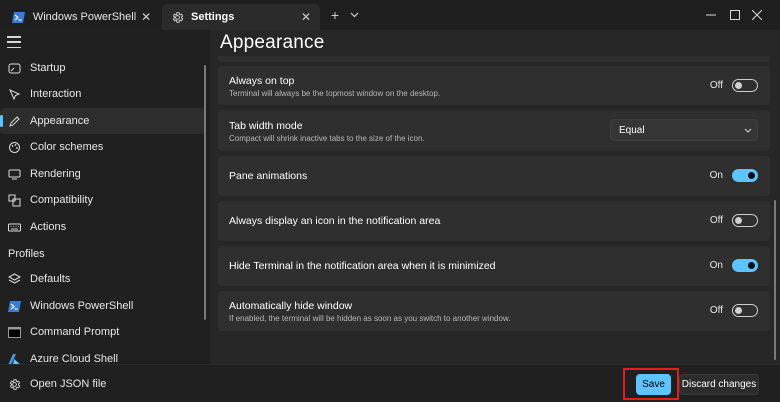  Describe the element at coordinates (48, 68) in the screenshot. I see `sidebar-item-label: Startup` at that location.